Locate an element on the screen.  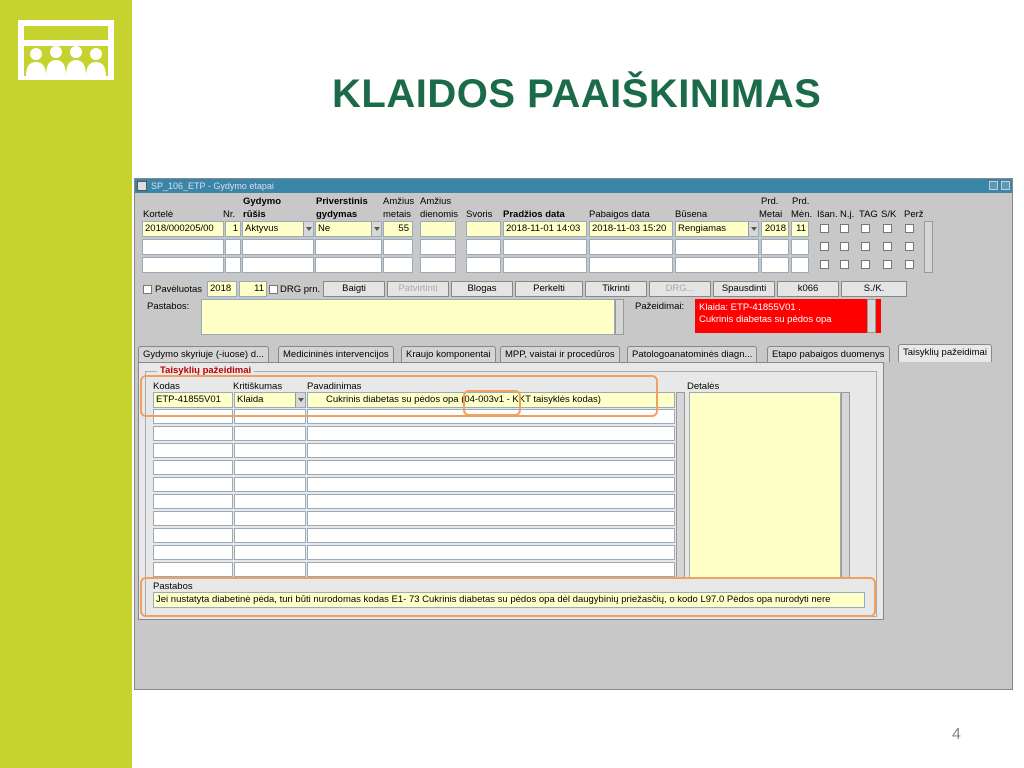
pastabos-textarea is located at coordinates (408, 317).